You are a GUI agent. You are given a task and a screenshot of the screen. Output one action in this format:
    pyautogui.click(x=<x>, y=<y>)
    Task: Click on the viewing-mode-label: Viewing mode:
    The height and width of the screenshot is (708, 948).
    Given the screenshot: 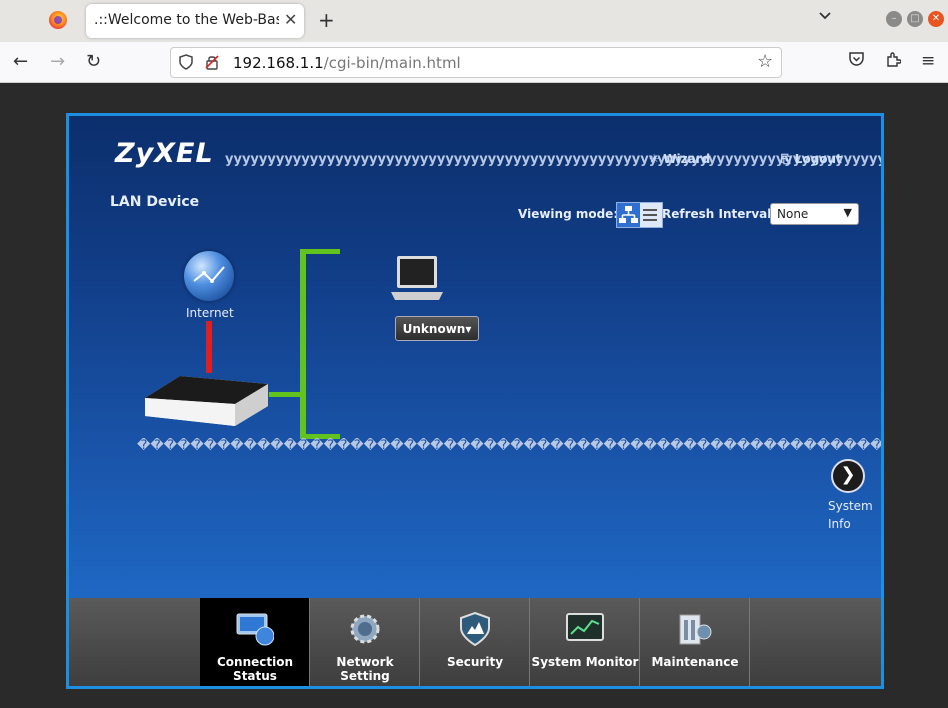 What is the action you would take?
    pyautogui.click(x=568, y=214)
    